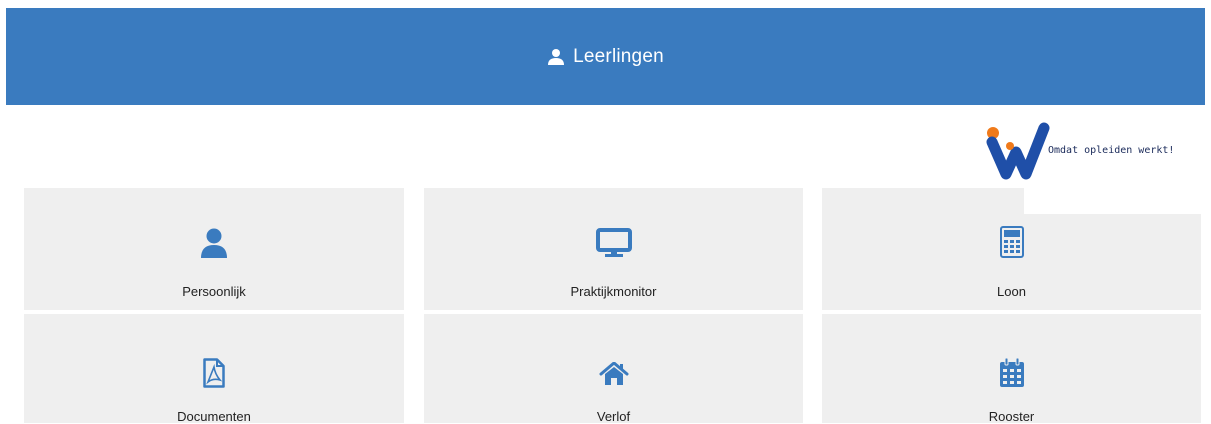 The width and height of the screenshot is (1211, 424). I want to click on tile-rooster: Rooster, so click(1011, 369).